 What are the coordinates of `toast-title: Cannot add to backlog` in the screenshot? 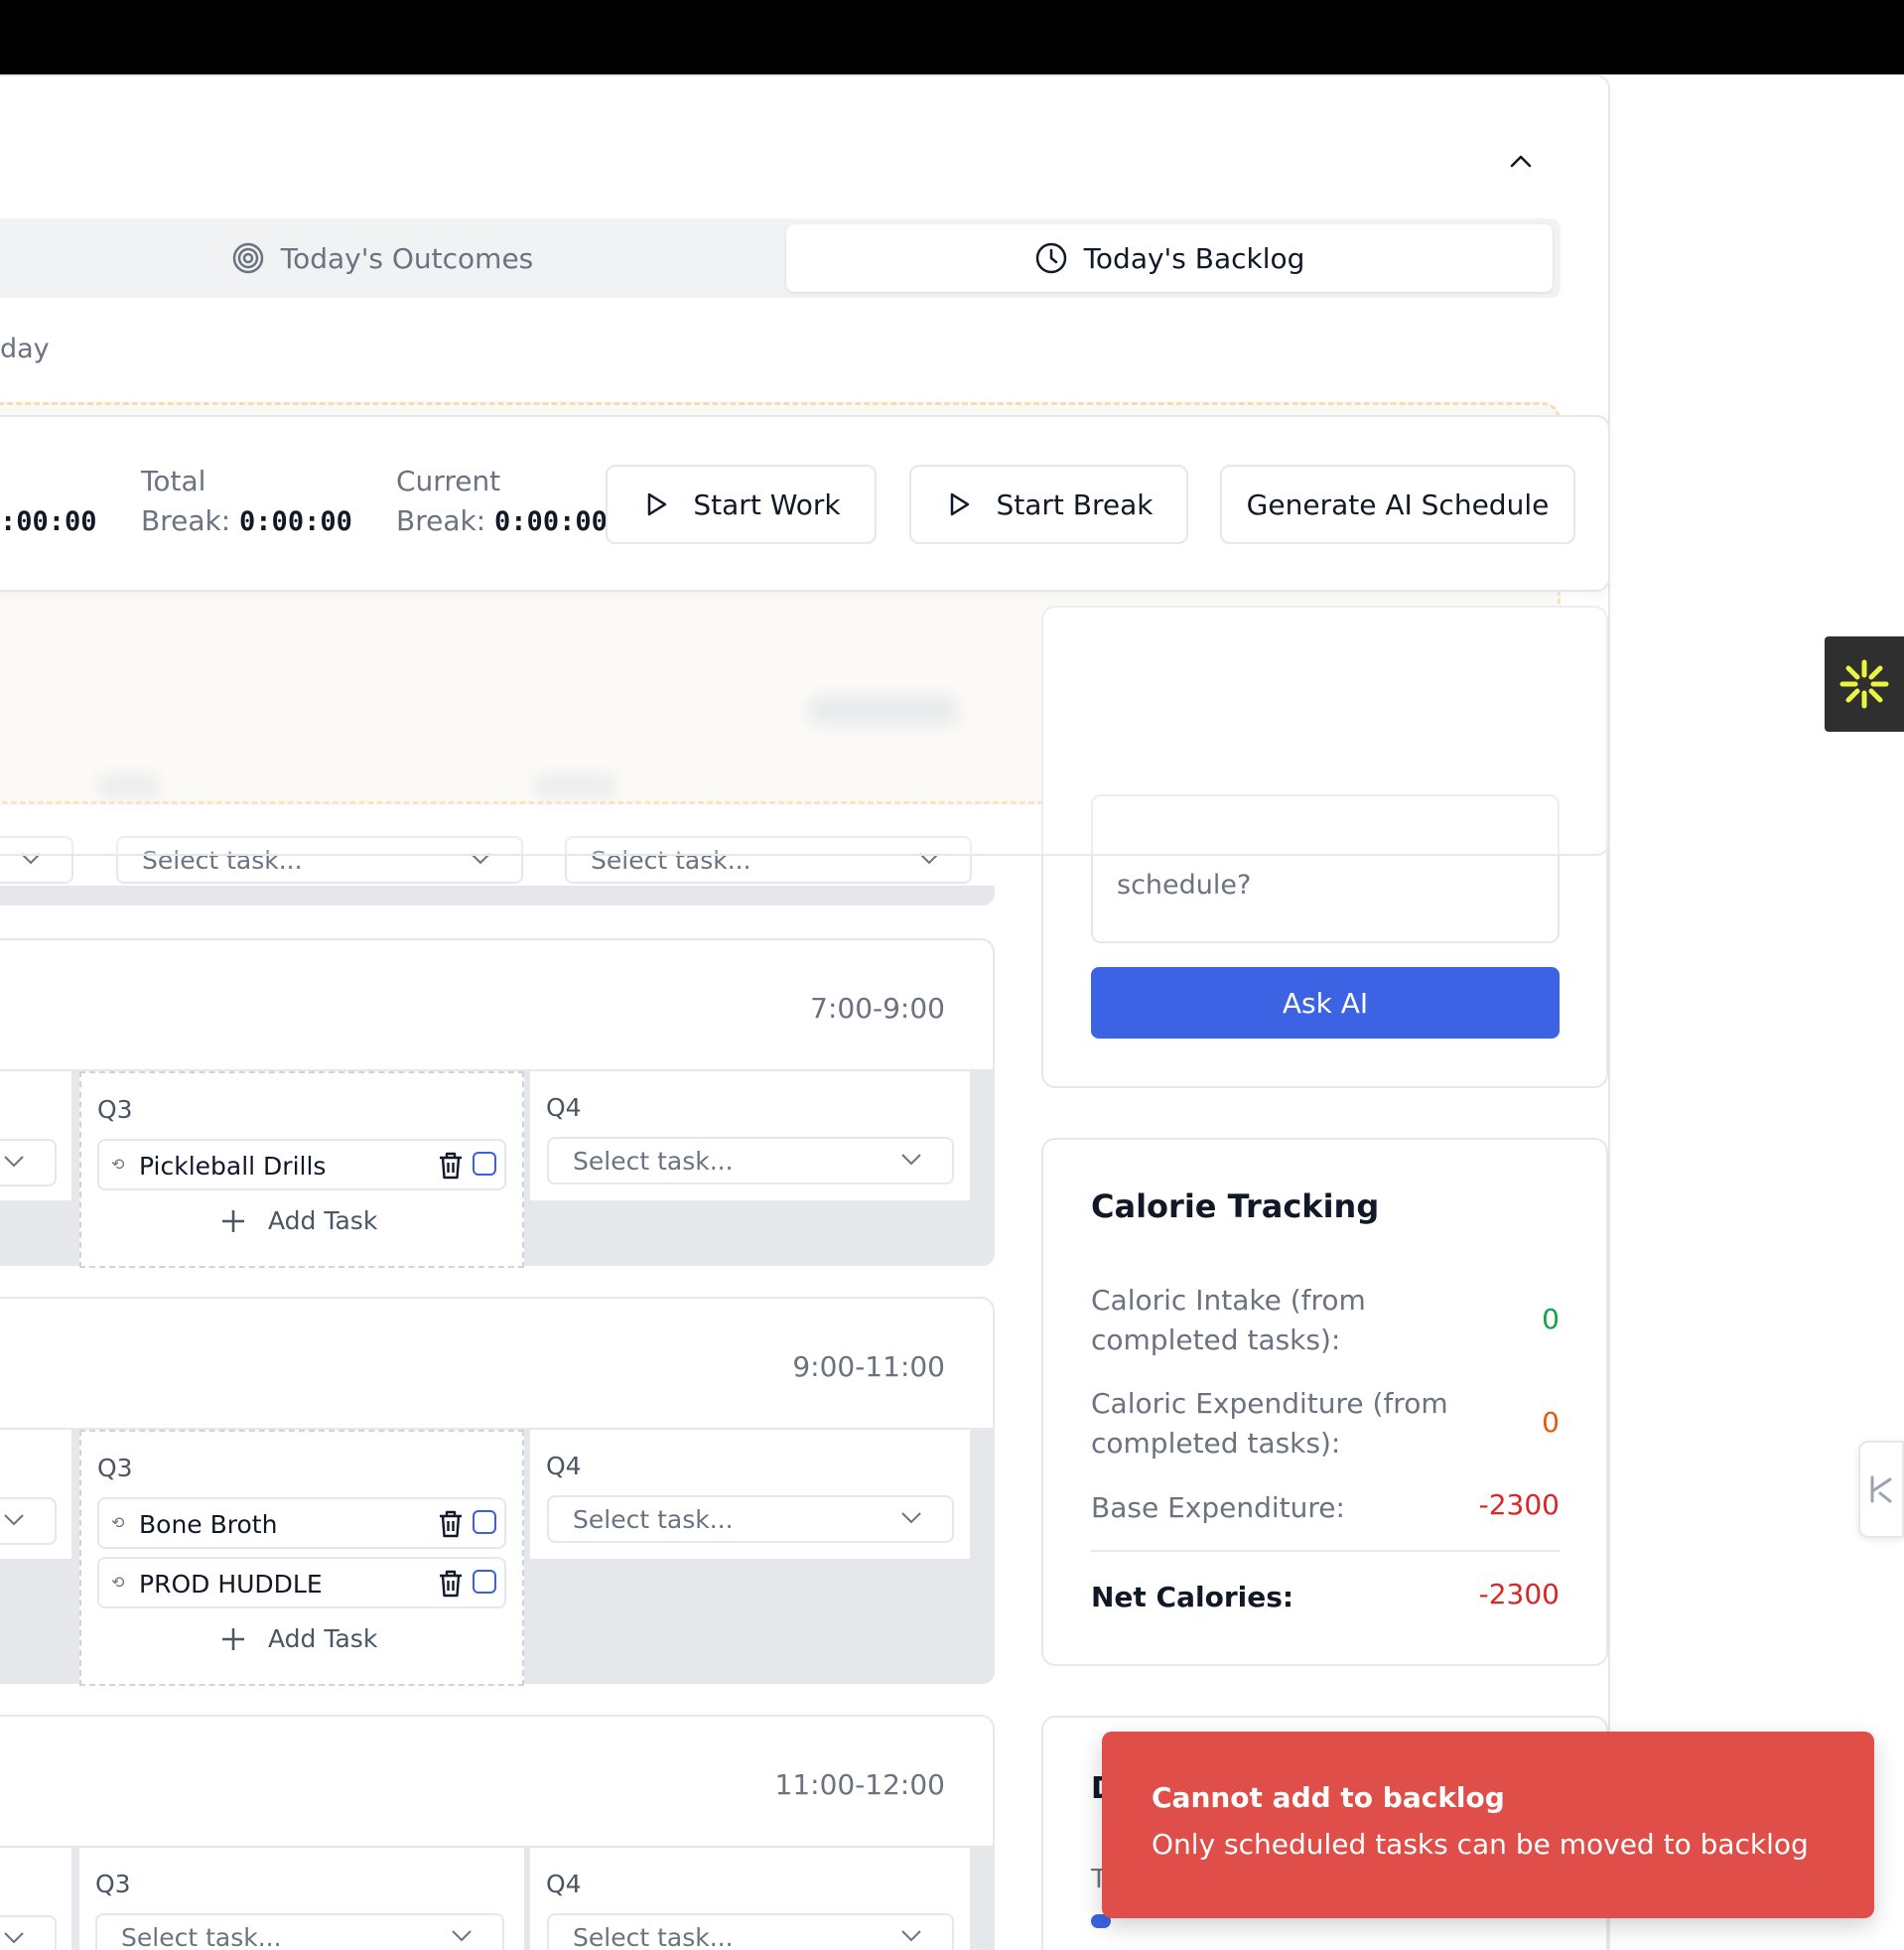 It's located at (1328, 1797).